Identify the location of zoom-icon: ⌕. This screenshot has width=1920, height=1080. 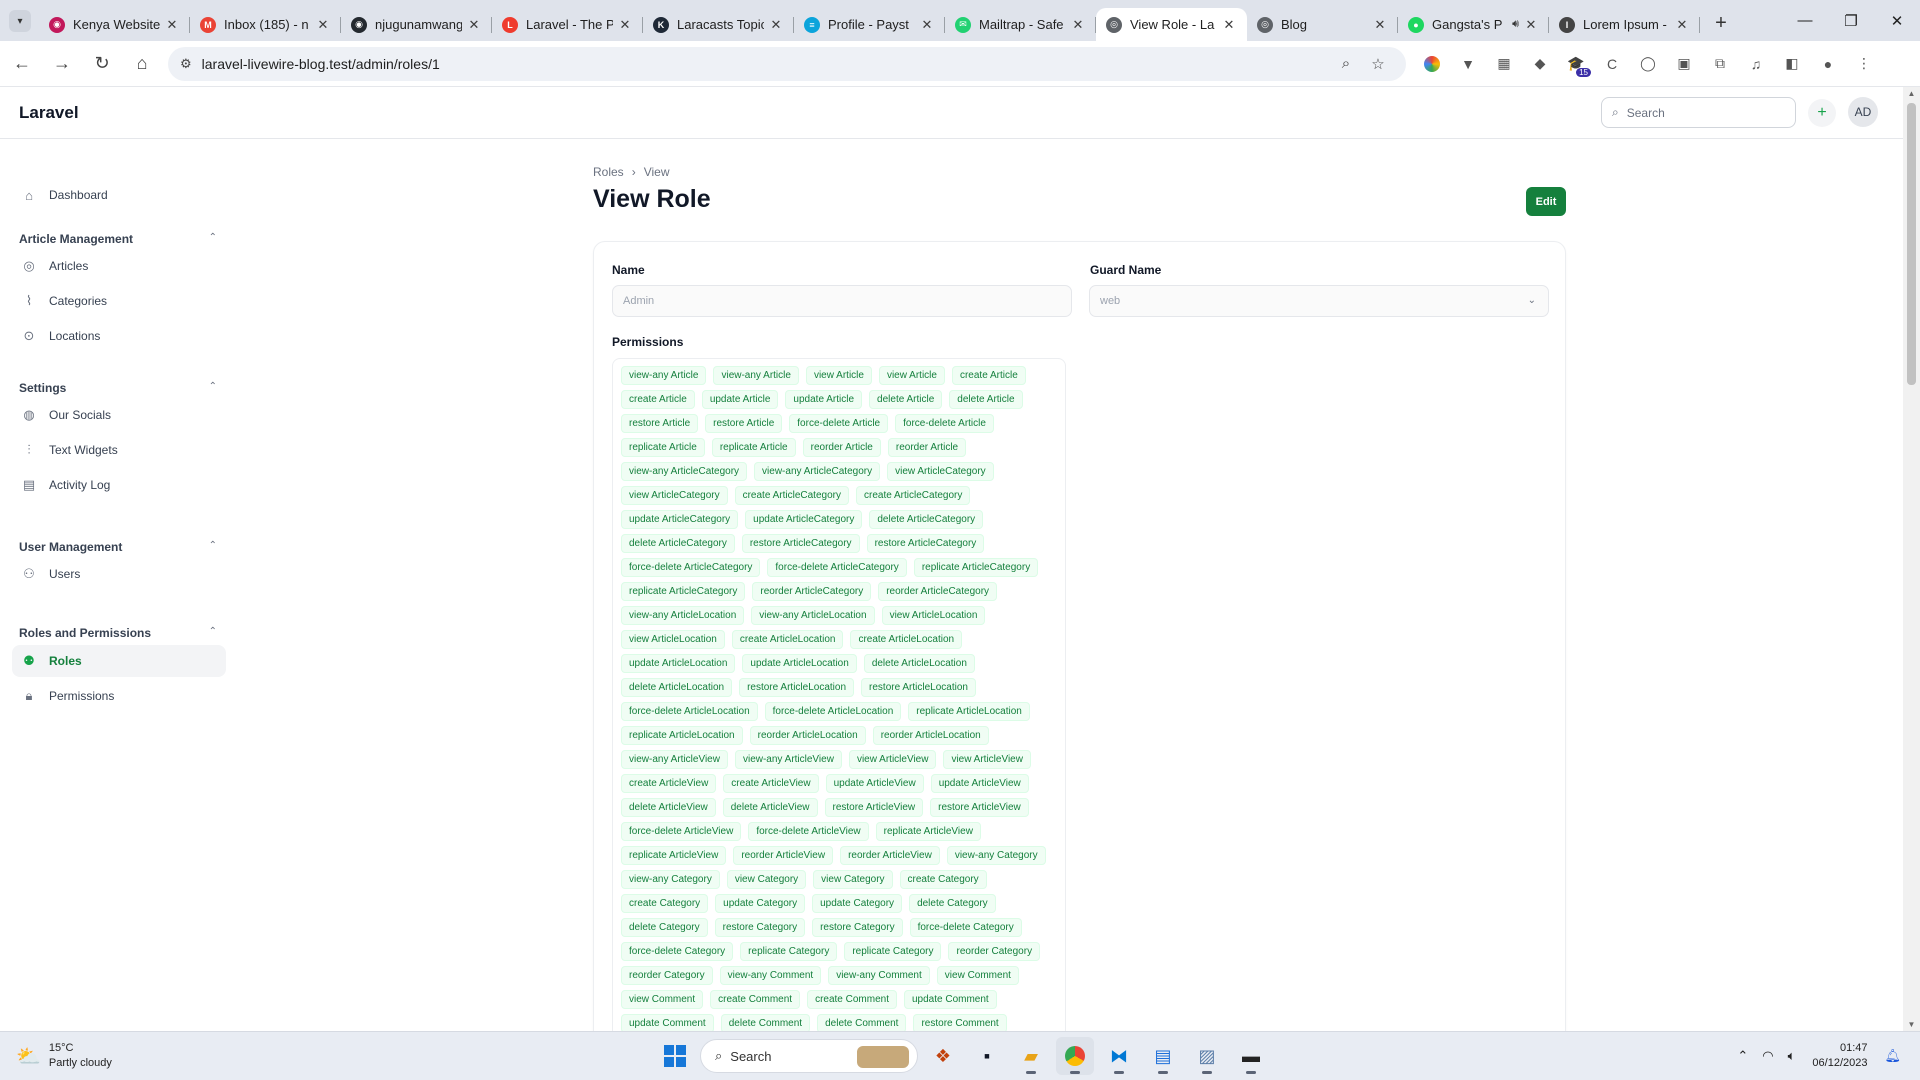
(1346, 63).